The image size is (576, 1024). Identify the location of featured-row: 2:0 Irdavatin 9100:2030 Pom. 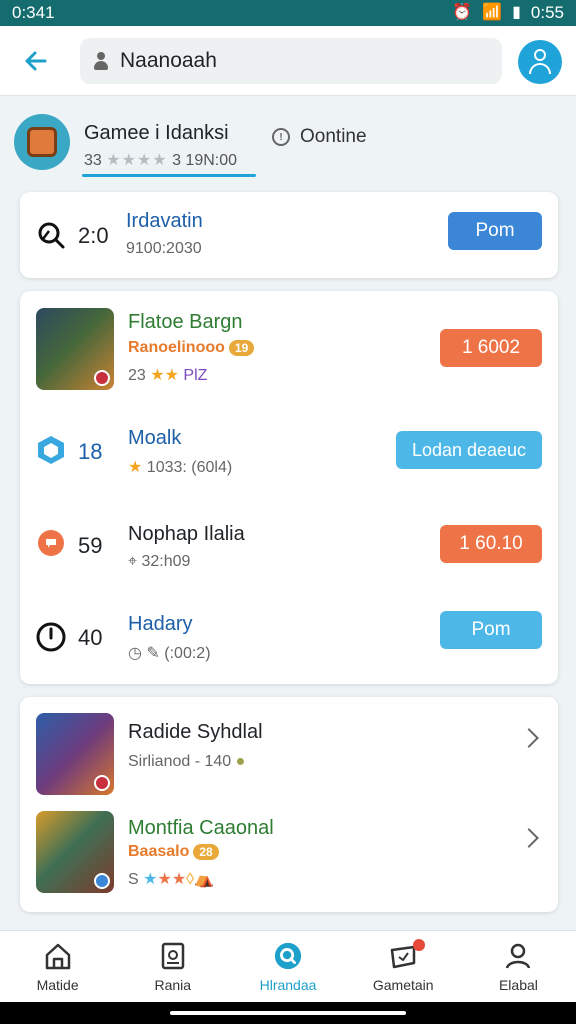
(289, 235).